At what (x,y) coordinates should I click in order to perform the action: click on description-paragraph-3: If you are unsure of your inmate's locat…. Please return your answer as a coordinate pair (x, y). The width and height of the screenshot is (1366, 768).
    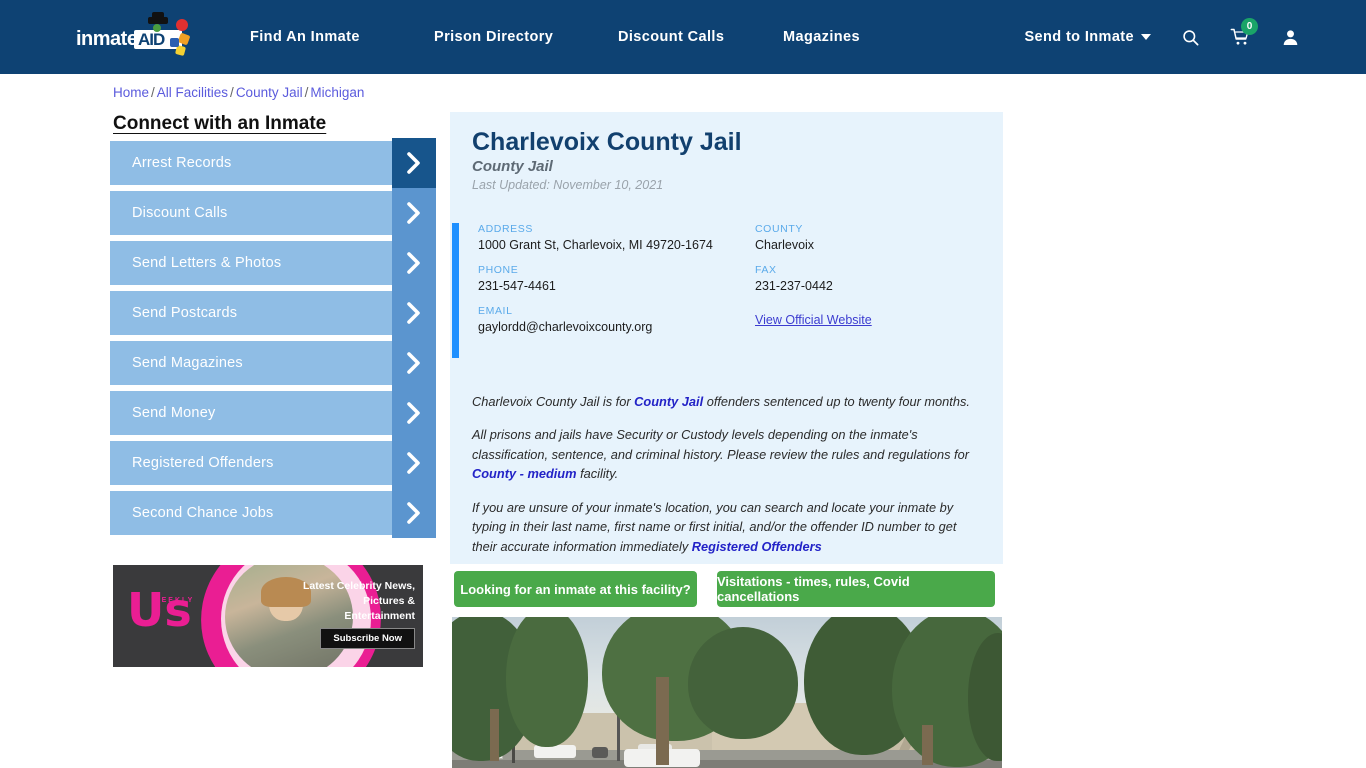
    Looking at the image, I should click on (727, 527).